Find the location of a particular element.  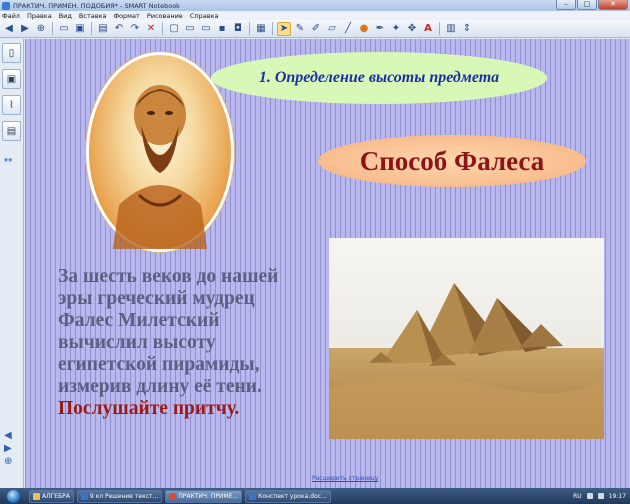

creative-pen-icon: ✐ is located at coordinates (316, 29).